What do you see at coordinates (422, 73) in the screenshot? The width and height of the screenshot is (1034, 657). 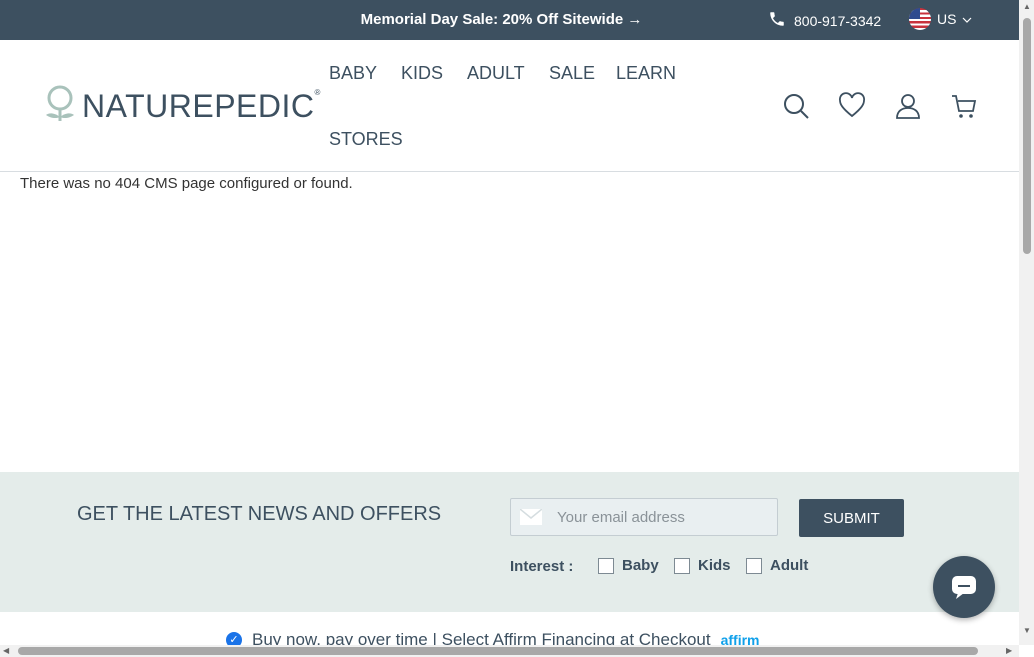 I see `nav-item-kids: KIDS` at bounding box center [422, 73].